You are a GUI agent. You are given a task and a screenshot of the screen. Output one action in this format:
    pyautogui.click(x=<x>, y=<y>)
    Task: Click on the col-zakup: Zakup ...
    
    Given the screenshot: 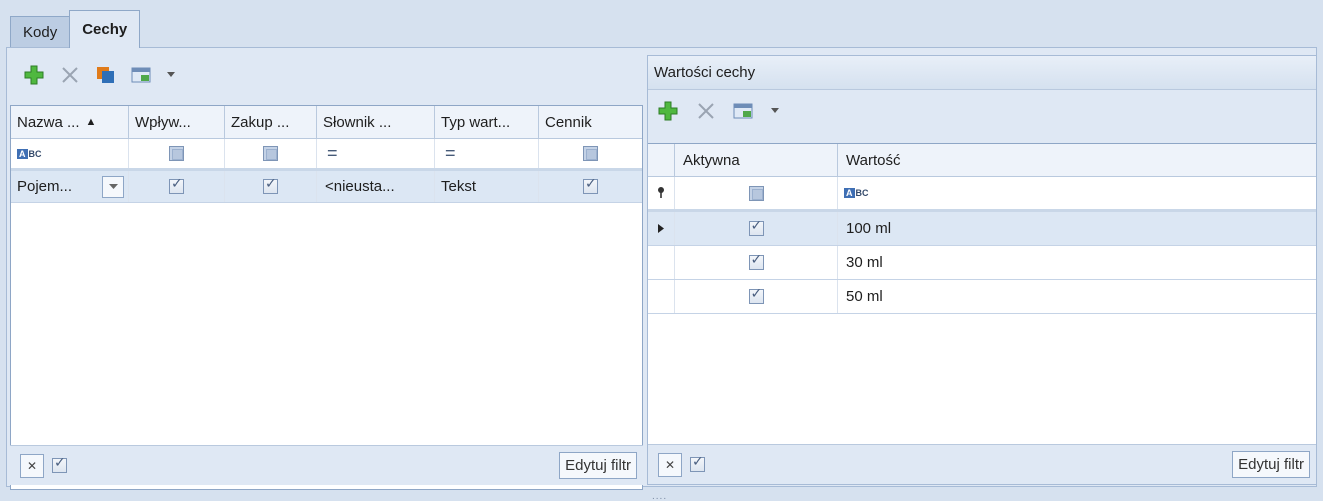 What is the action you would take?
    pyautogui.click(x=271, y=122)
    